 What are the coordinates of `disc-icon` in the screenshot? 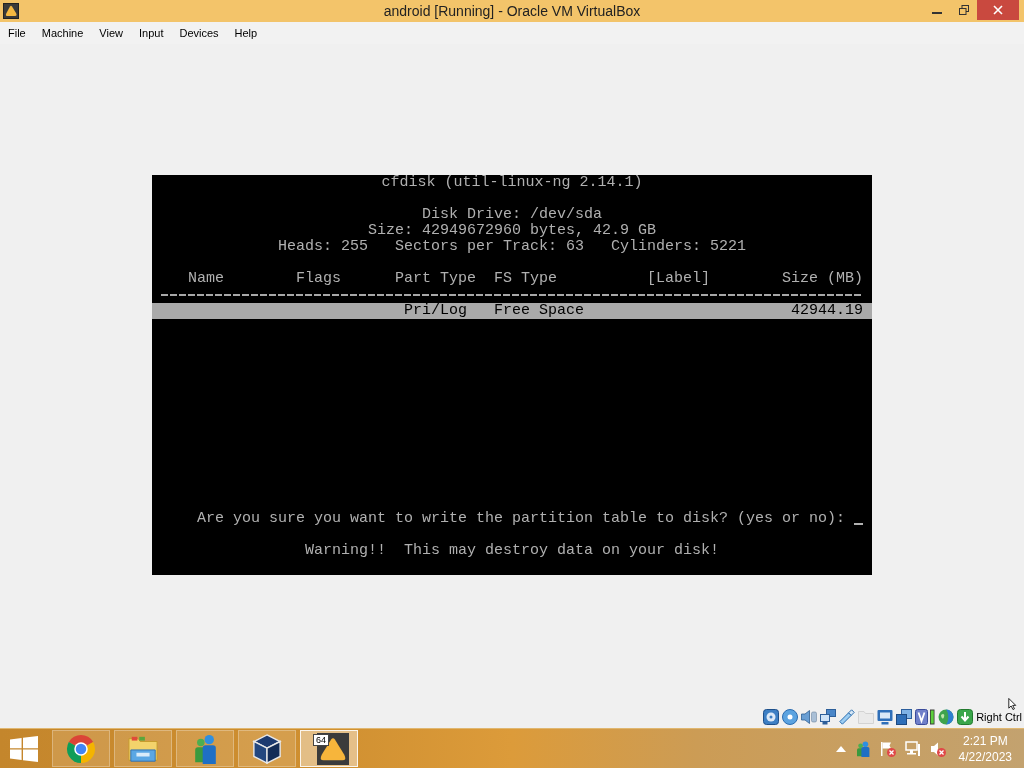 It's located at (790, 717).